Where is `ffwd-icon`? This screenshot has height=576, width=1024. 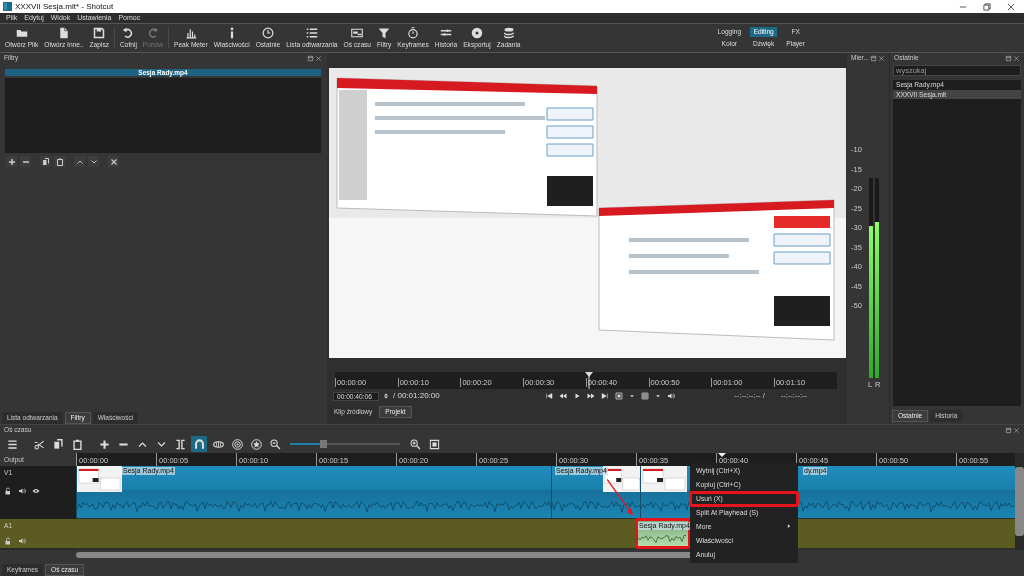
ffwd-icon is located at coordinates (590, 396).